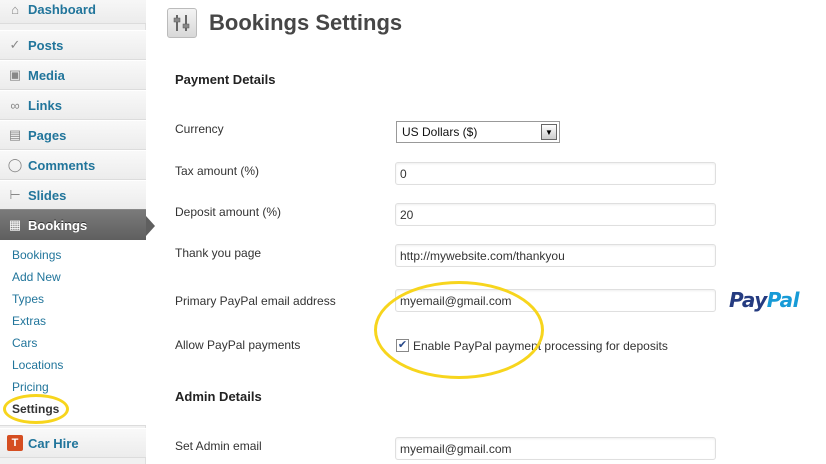 The image size is (826, 464). Describe the element at coordinates (46, 45) in the screenshot. I see `menu-label: Posts` at that location.